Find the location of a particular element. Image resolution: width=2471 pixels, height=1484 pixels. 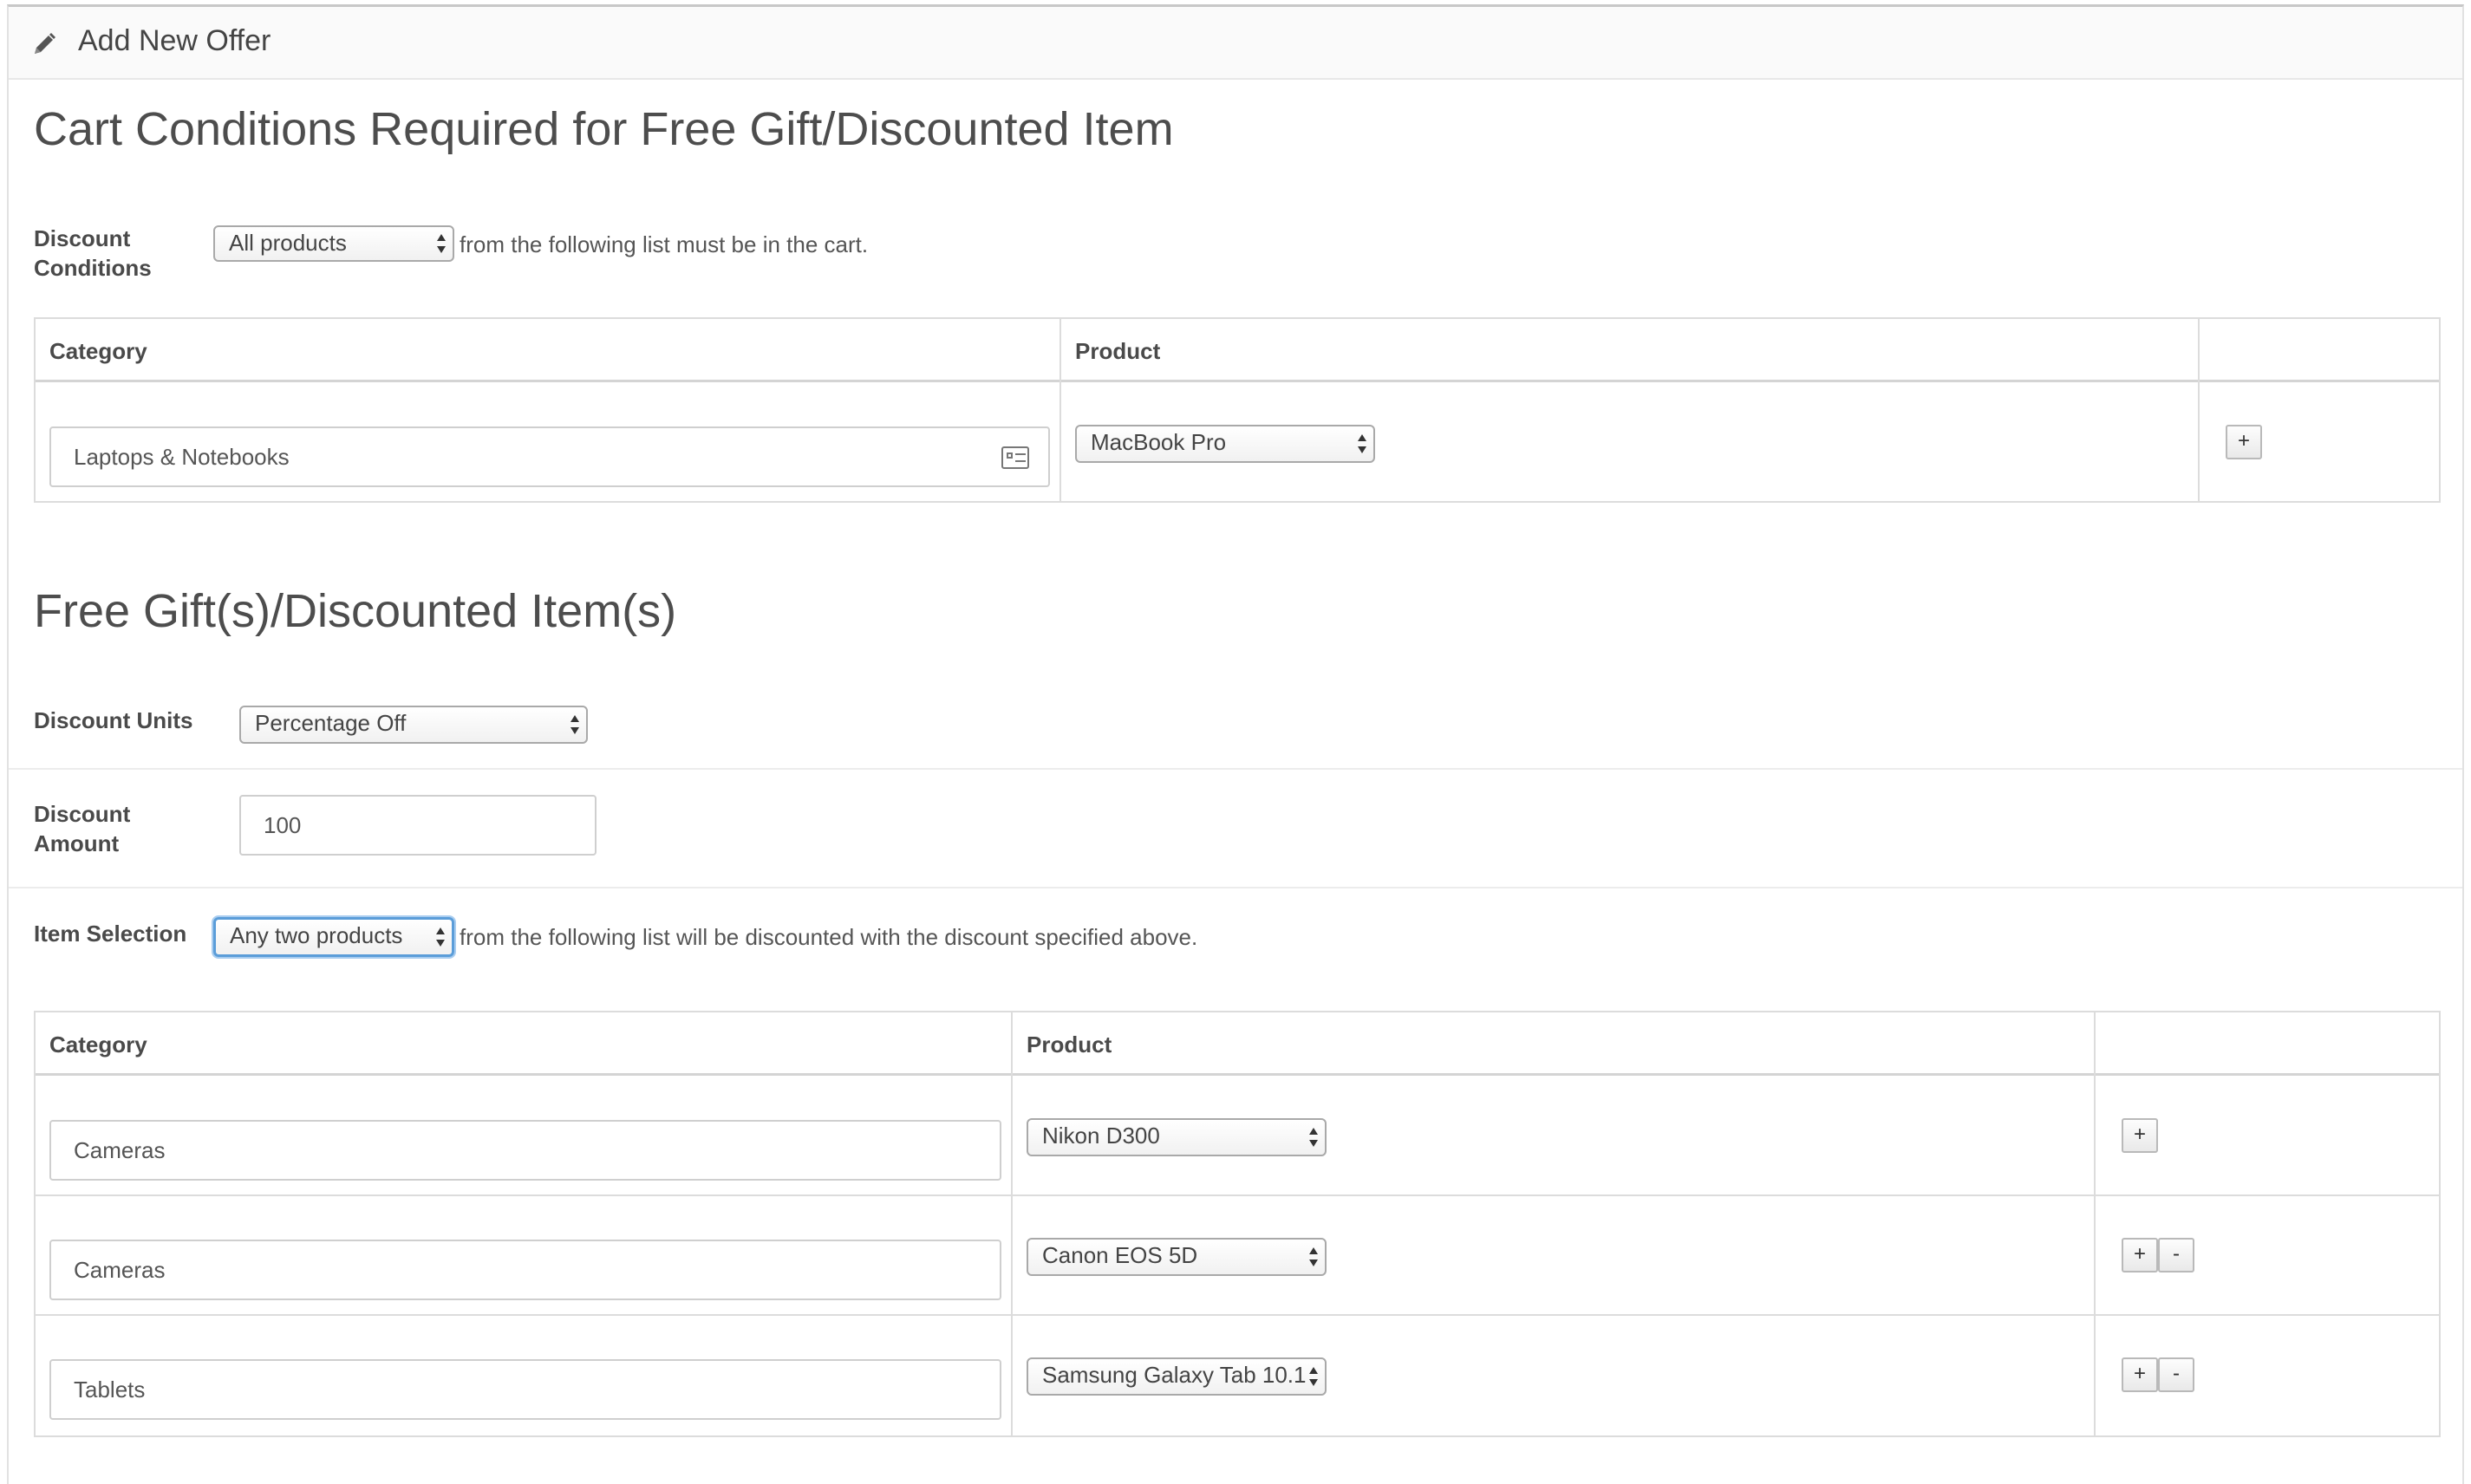

conditions-col-category: Category is located at coordinates (98, 351).